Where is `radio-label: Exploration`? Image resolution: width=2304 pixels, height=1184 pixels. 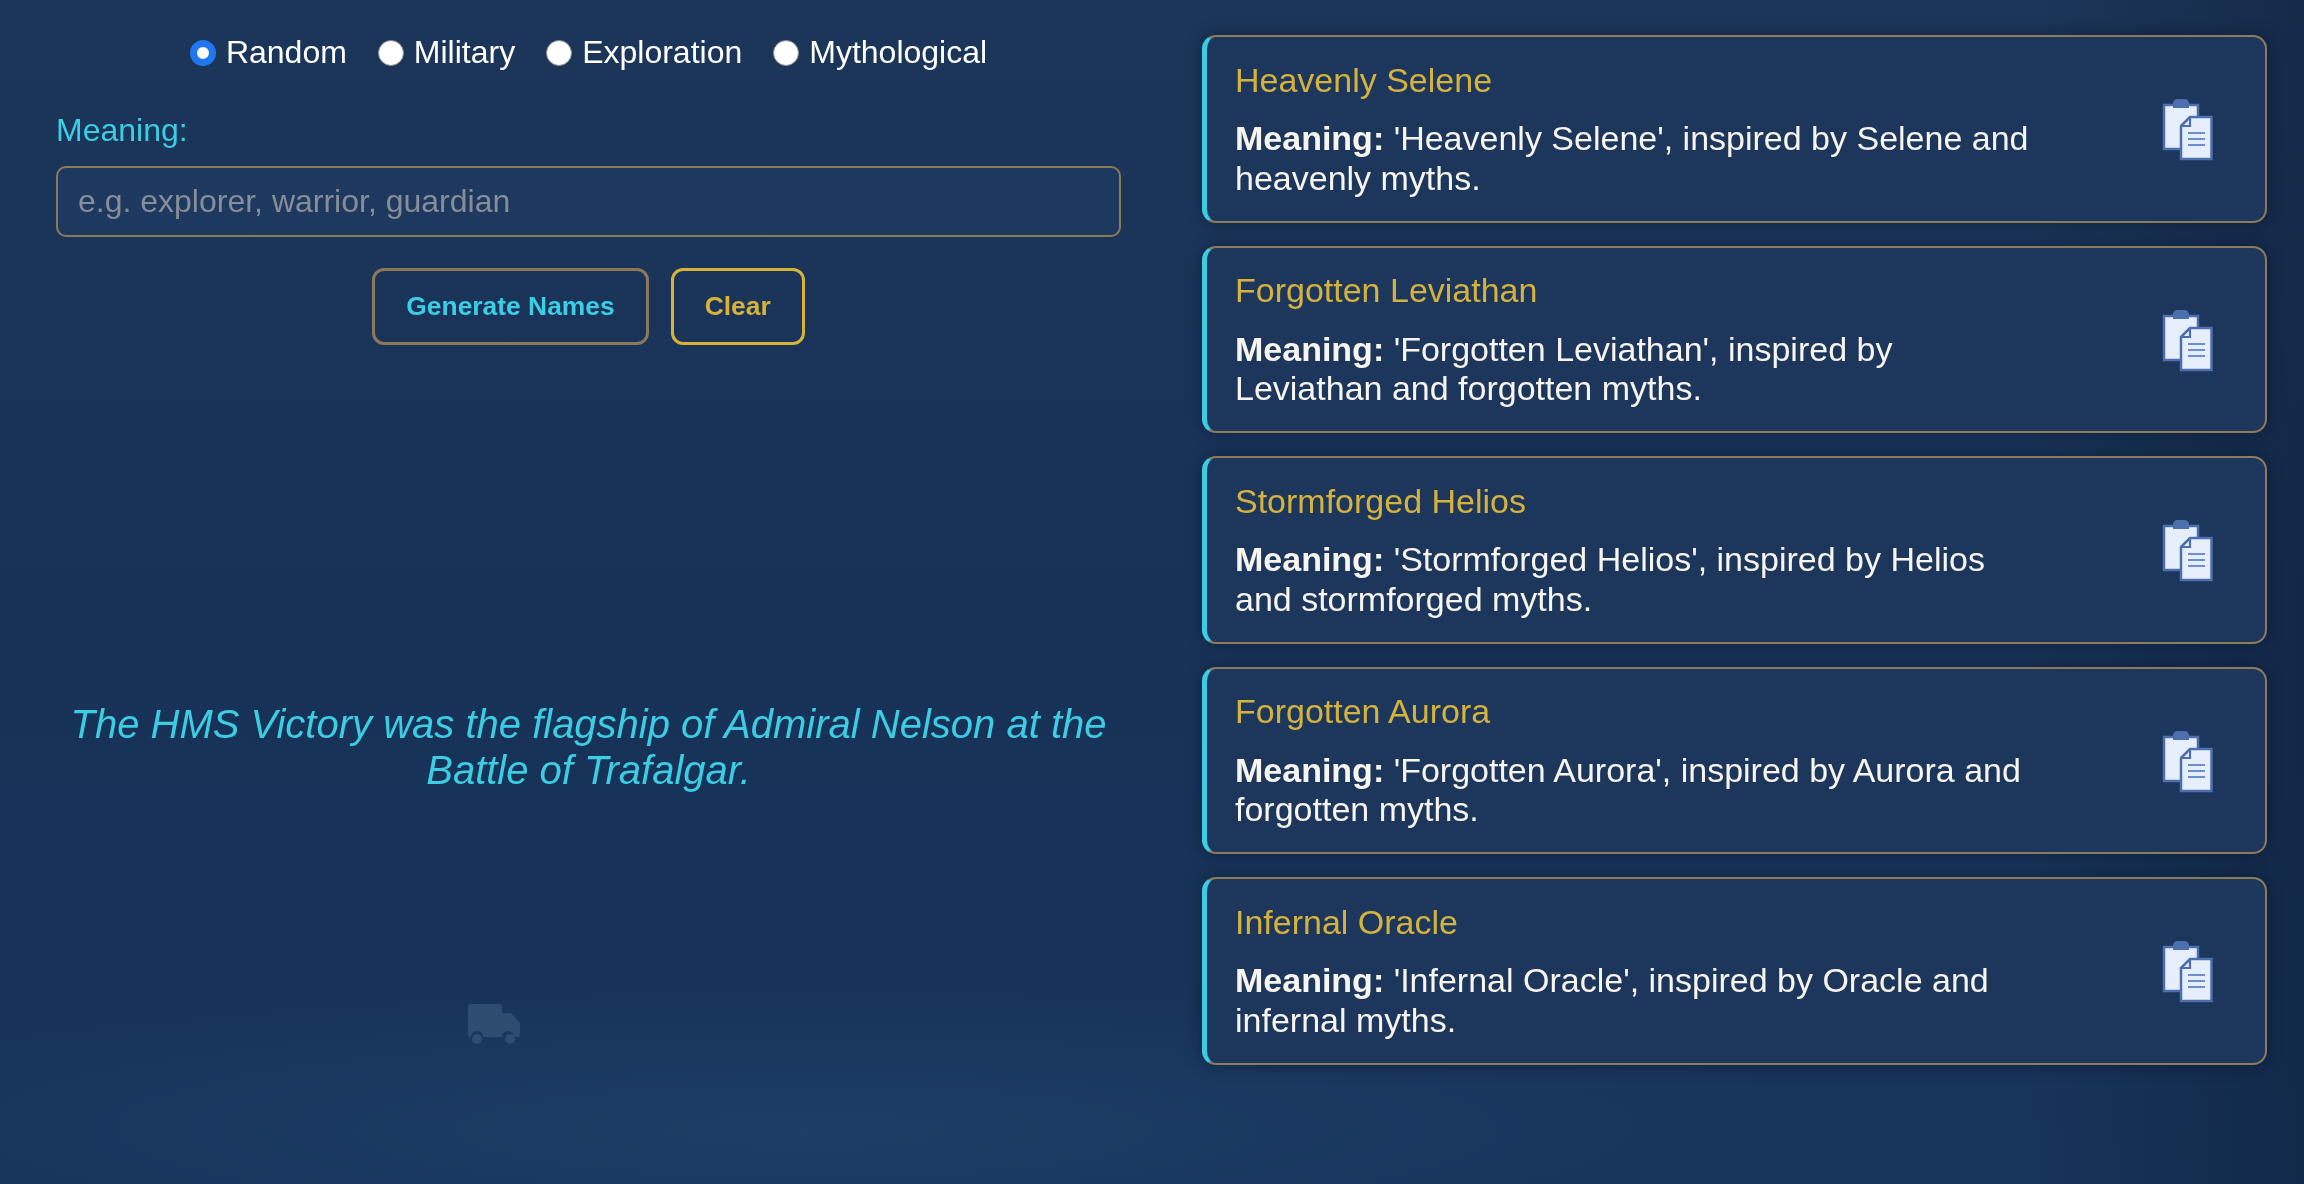 radio-label: Exploration is located at coordinates (662, 52).